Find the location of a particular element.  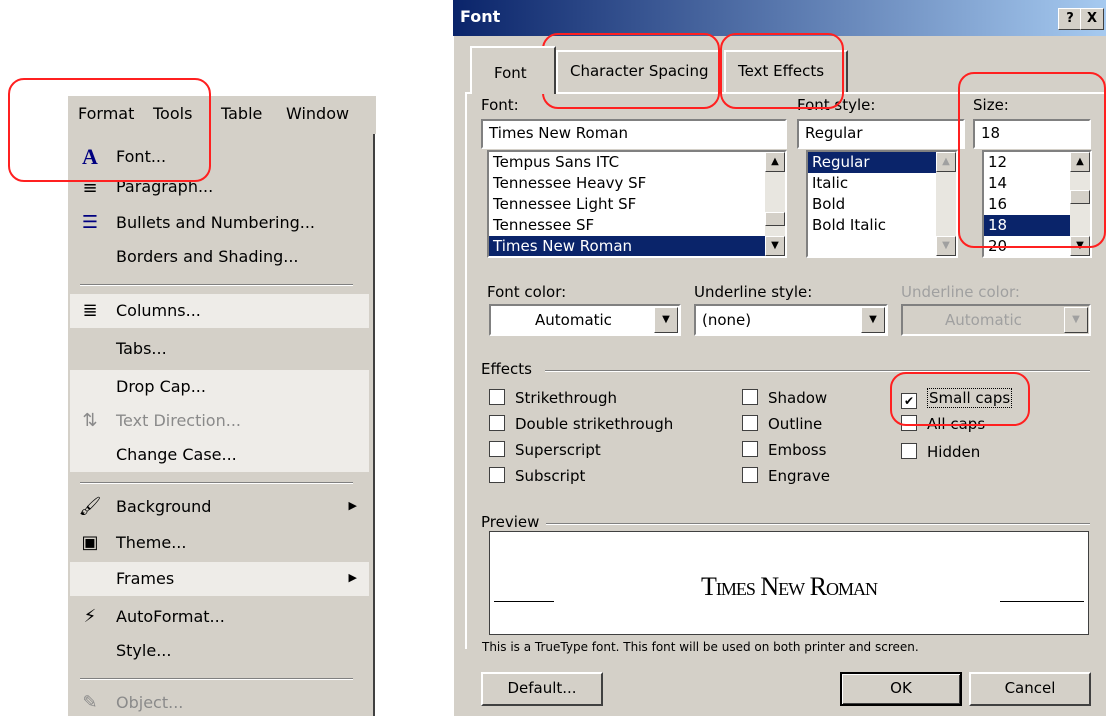

hidden-checkbox: Hidden is located at coordinates (940, 452).